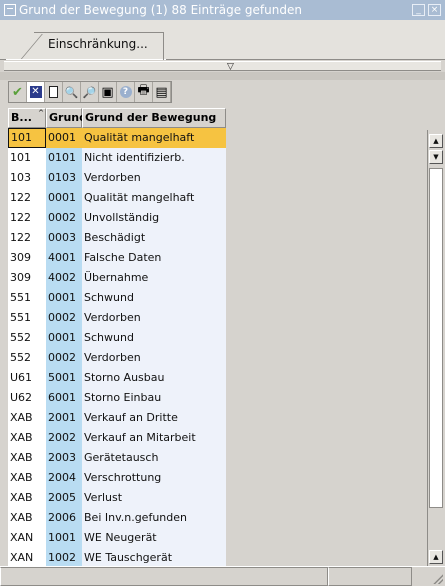 The width and height of the screenshot is (445, 586). What do you see at coordinates (418, 10) in the screenshot?
I see `minimize-icon: _` at bounding box center [418, 10].